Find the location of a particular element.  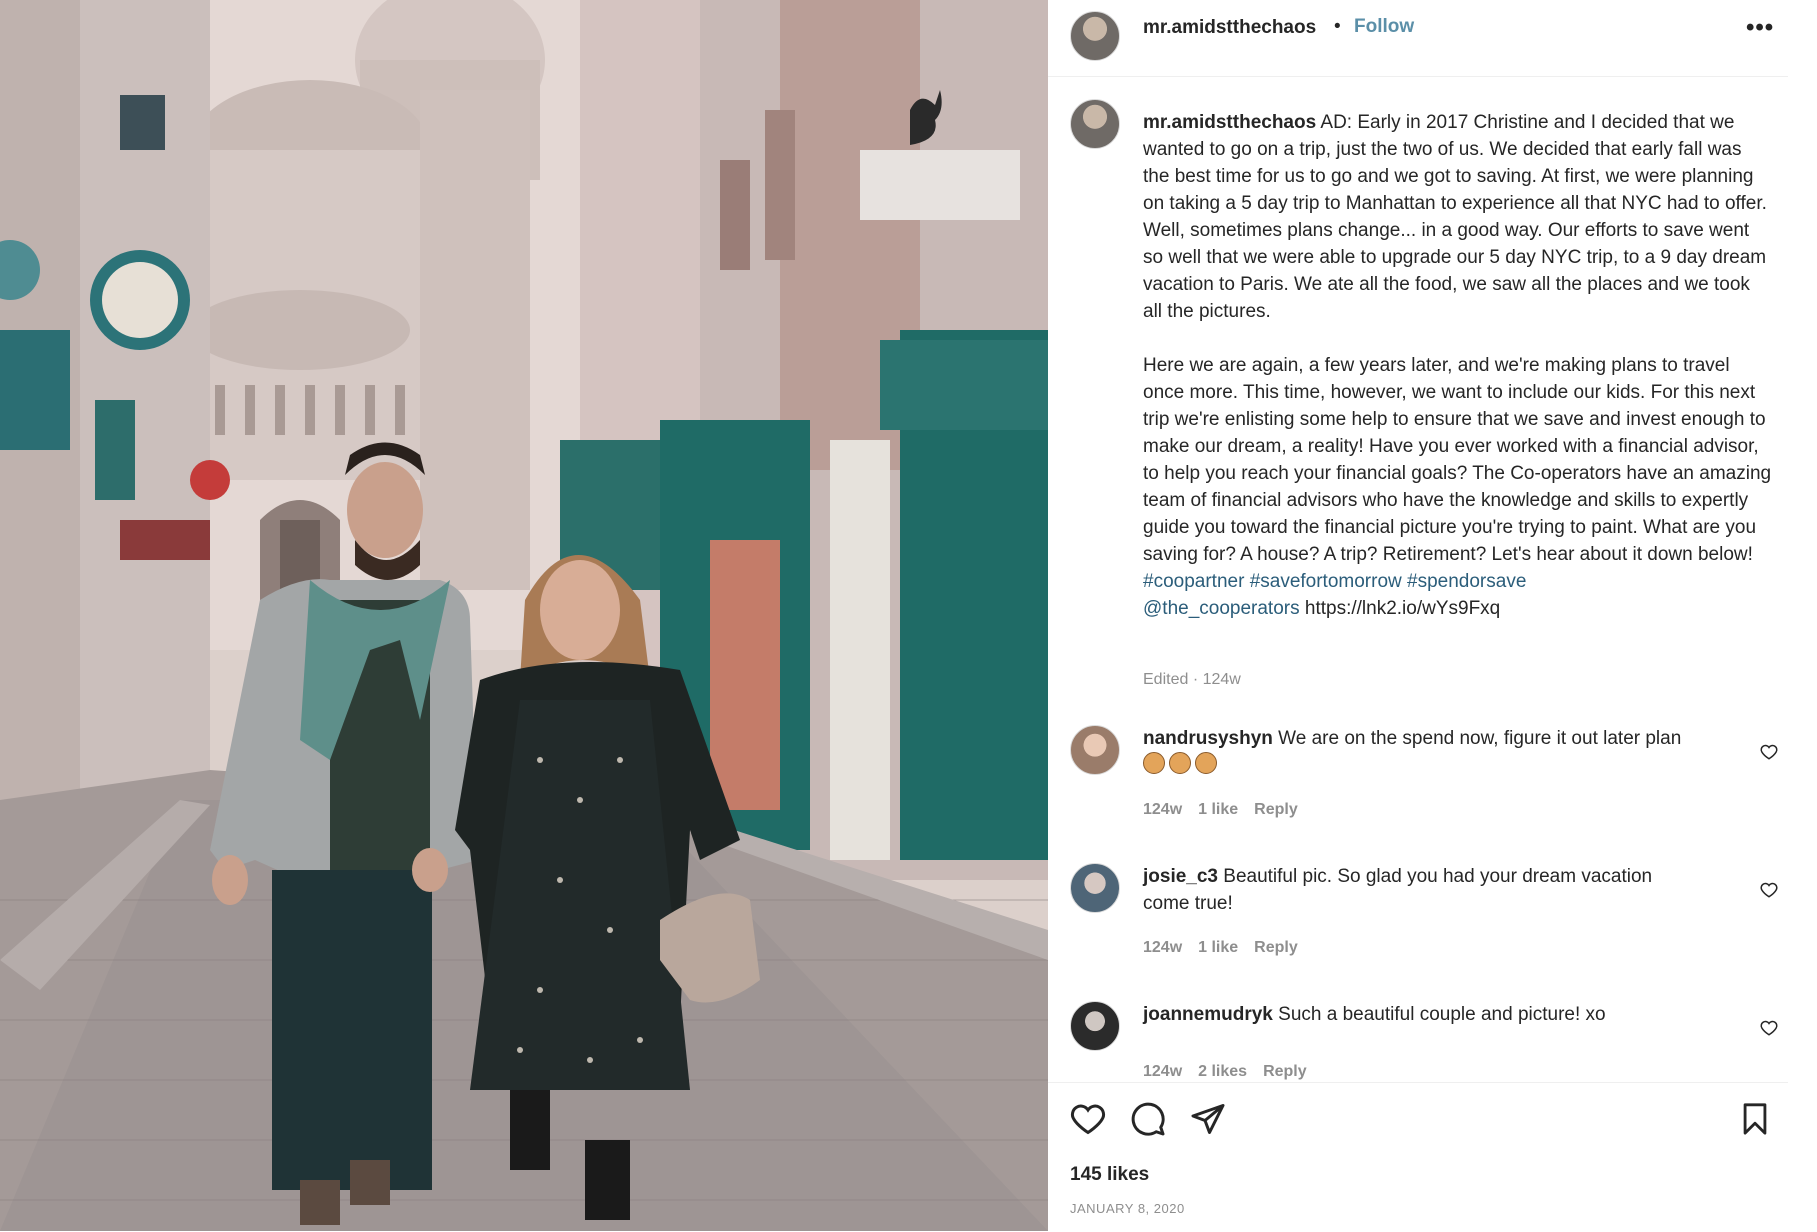

author-avatar is located at coordinates (1095, 36).